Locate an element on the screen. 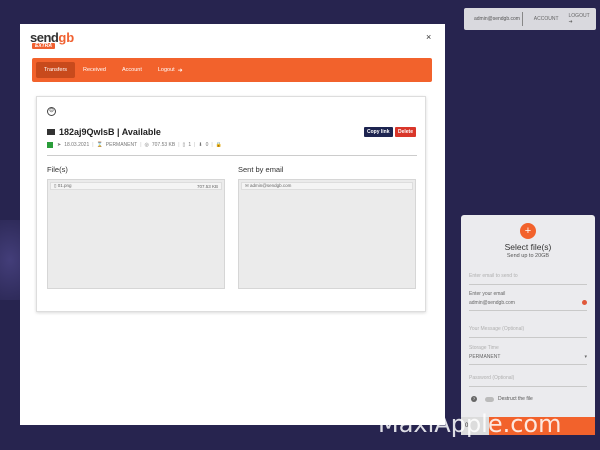 The image size is (600, 450). account-link: ACCOUNT is located at coordinates (546, 19).